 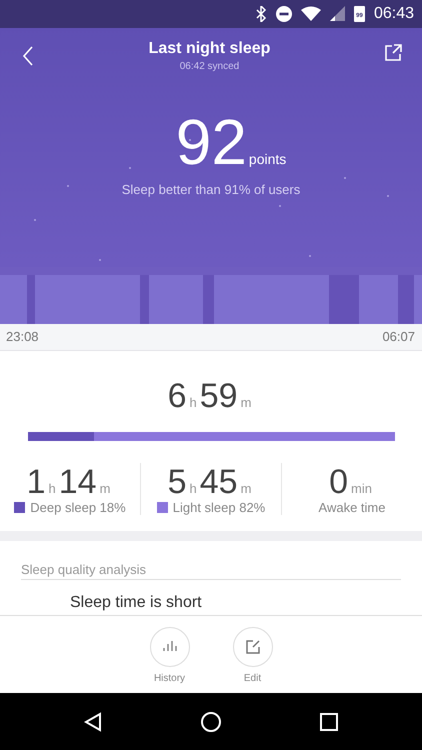 What do you see at coordinates (219, 396) in the screenshot?
I see `minutes-value: 59` at bounding box center [219, 396].